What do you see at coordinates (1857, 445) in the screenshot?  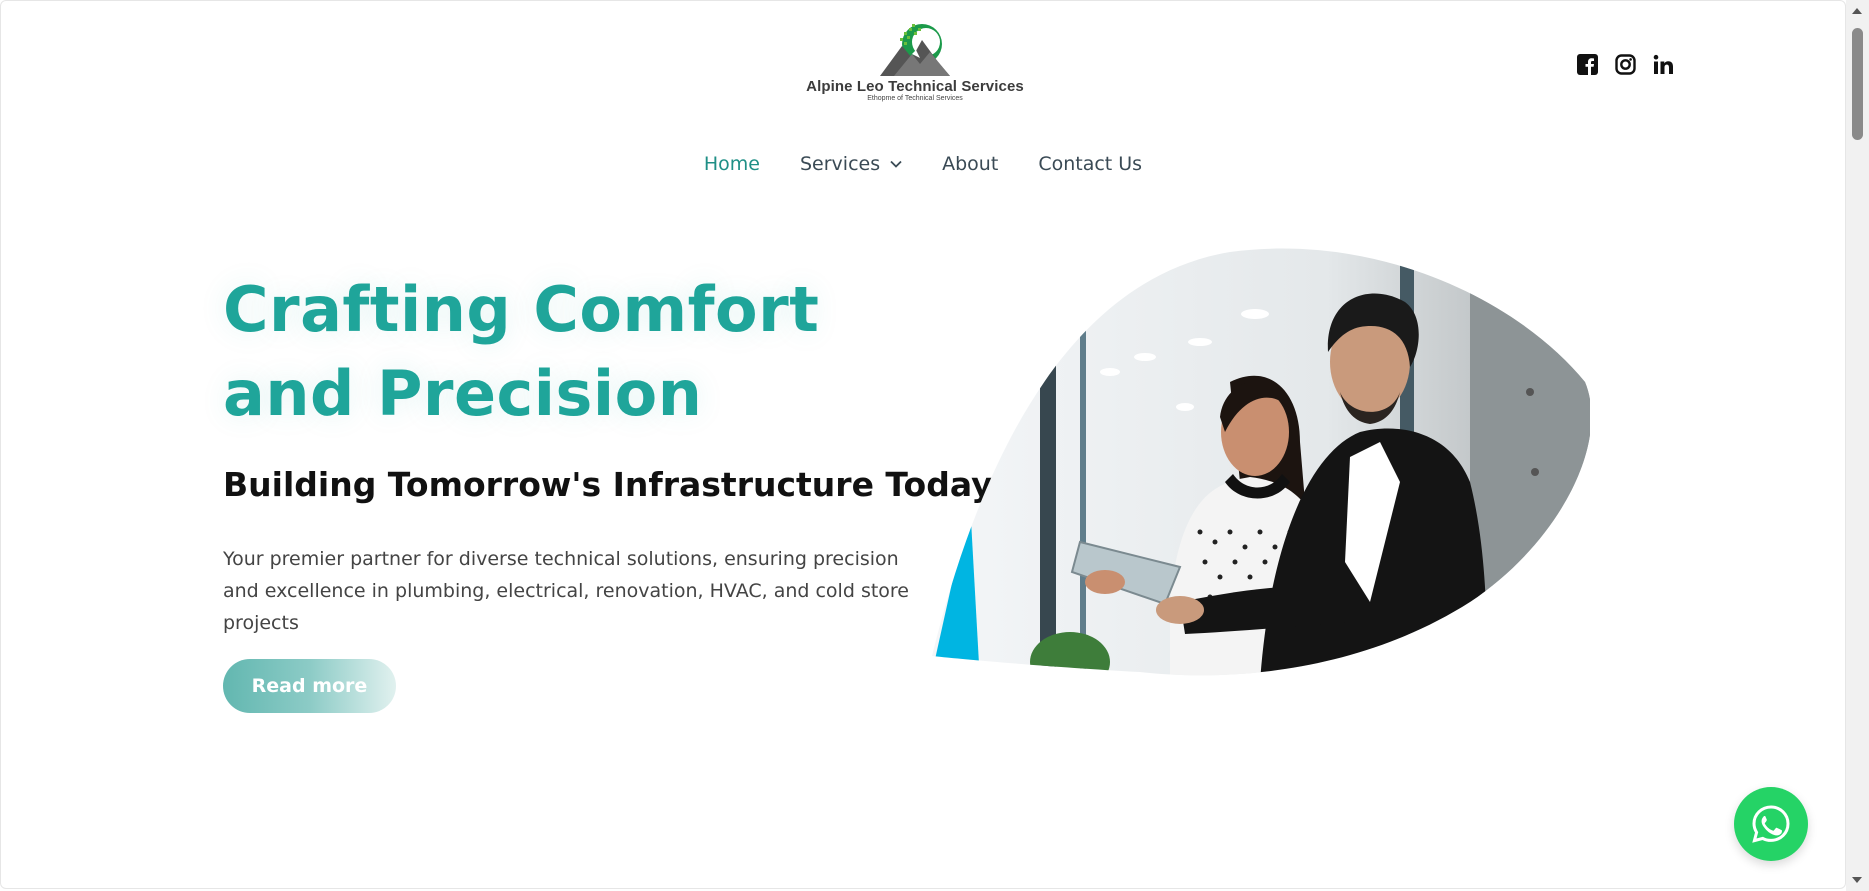 I see `page-scrollbar` at bounding box center [1857, 445].